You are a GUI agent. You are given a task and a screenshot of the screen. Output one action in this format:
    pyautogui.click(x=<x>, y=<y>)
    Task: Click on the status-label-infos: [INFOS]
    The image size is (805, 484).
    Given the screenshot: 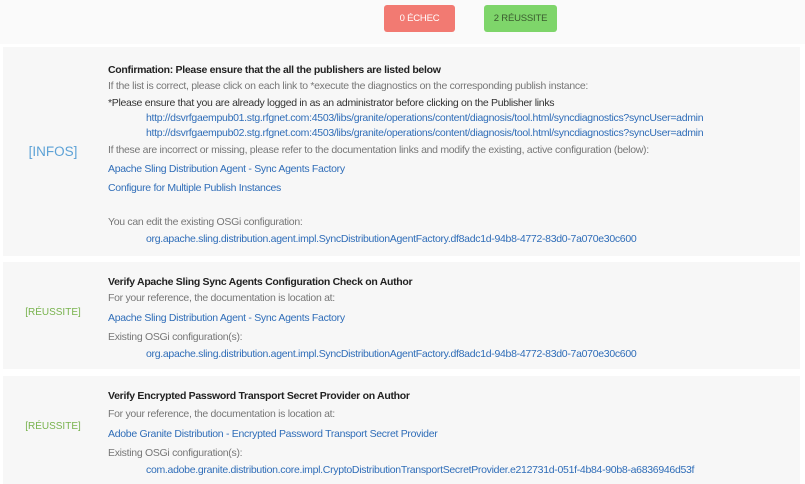 What is the action you would take?
    pyautogui.click(x=53, y=151)
    